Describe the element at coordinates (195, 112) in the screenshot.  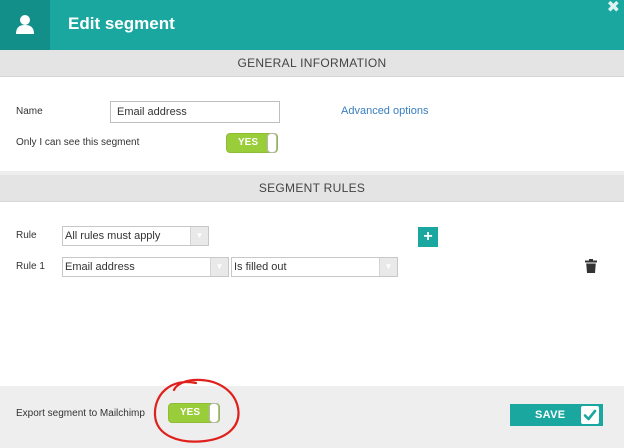
I see `name-input: Email address` at that location.